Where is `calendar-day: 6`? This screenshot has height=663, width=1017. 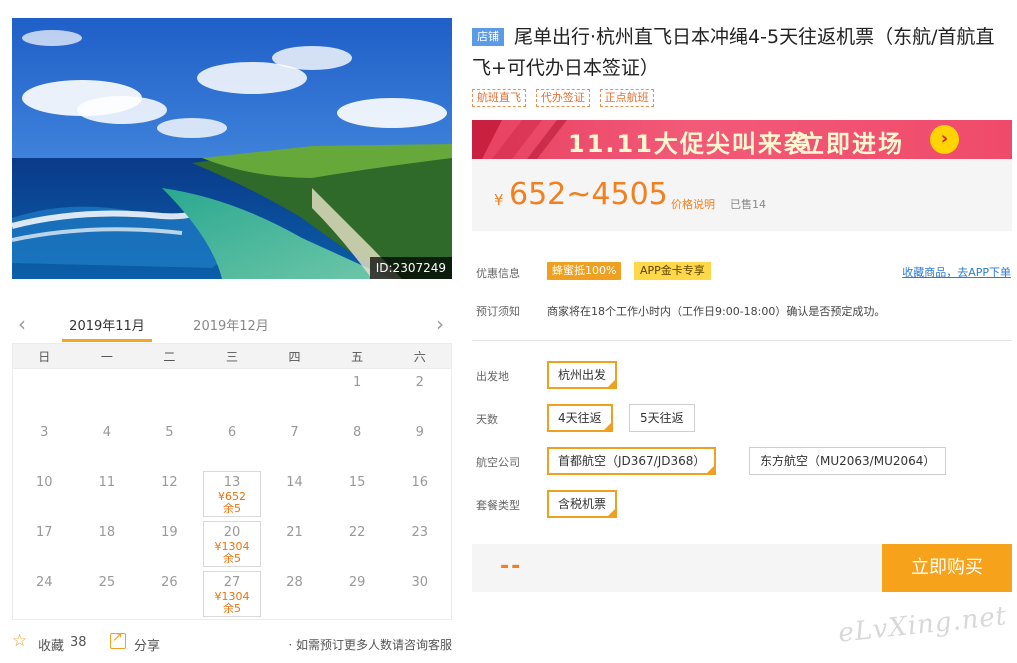
calendar-day: 6 is located at coordinates (232, 444).